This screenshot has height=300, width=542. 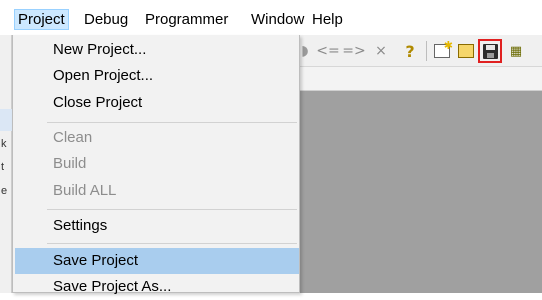 I want to click on nav-forward-button: =>, so click(x=353, y=51).